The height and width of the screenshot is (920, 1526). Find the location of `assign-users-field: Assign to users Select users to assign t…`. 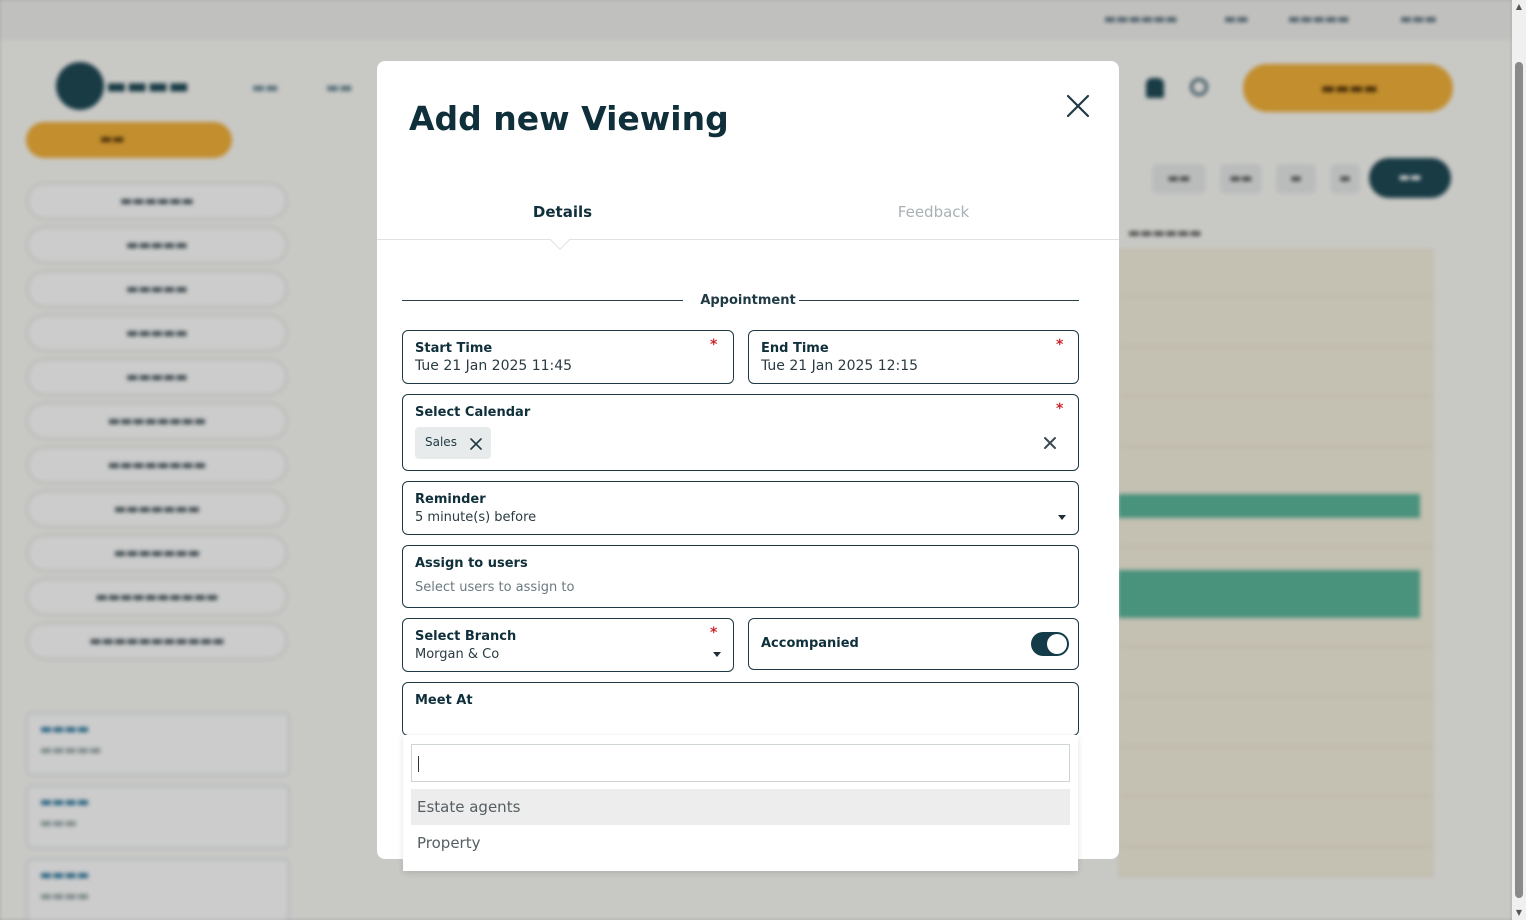

assign-users-field: Assign to users Select users to assign t… is located at coordinates (740, 576).